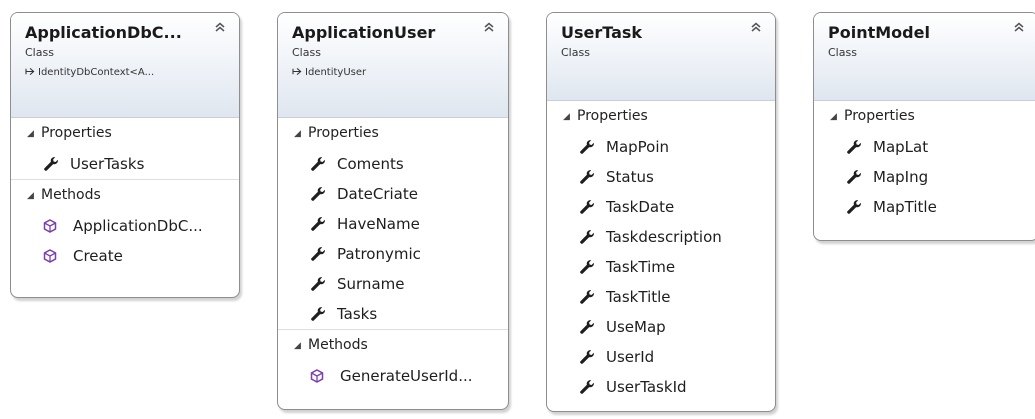  I want to click on section-propertys: ◢ Properties MapLat MapIng MapTitle, so click(924, 161).